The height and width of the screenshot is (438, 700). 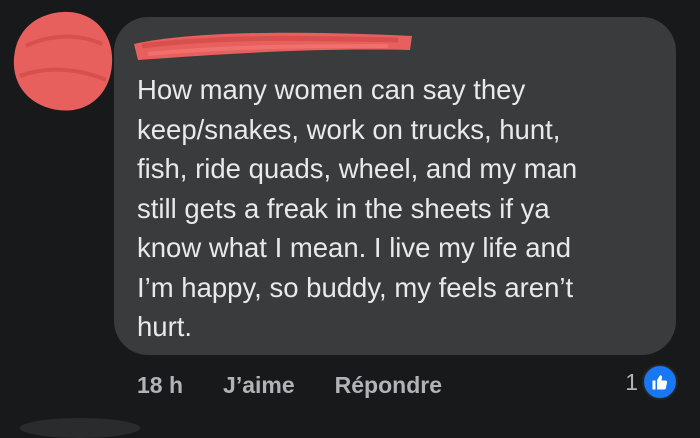 I want to click on comment-timestamp: 18 h, so click(x=160, y=385).